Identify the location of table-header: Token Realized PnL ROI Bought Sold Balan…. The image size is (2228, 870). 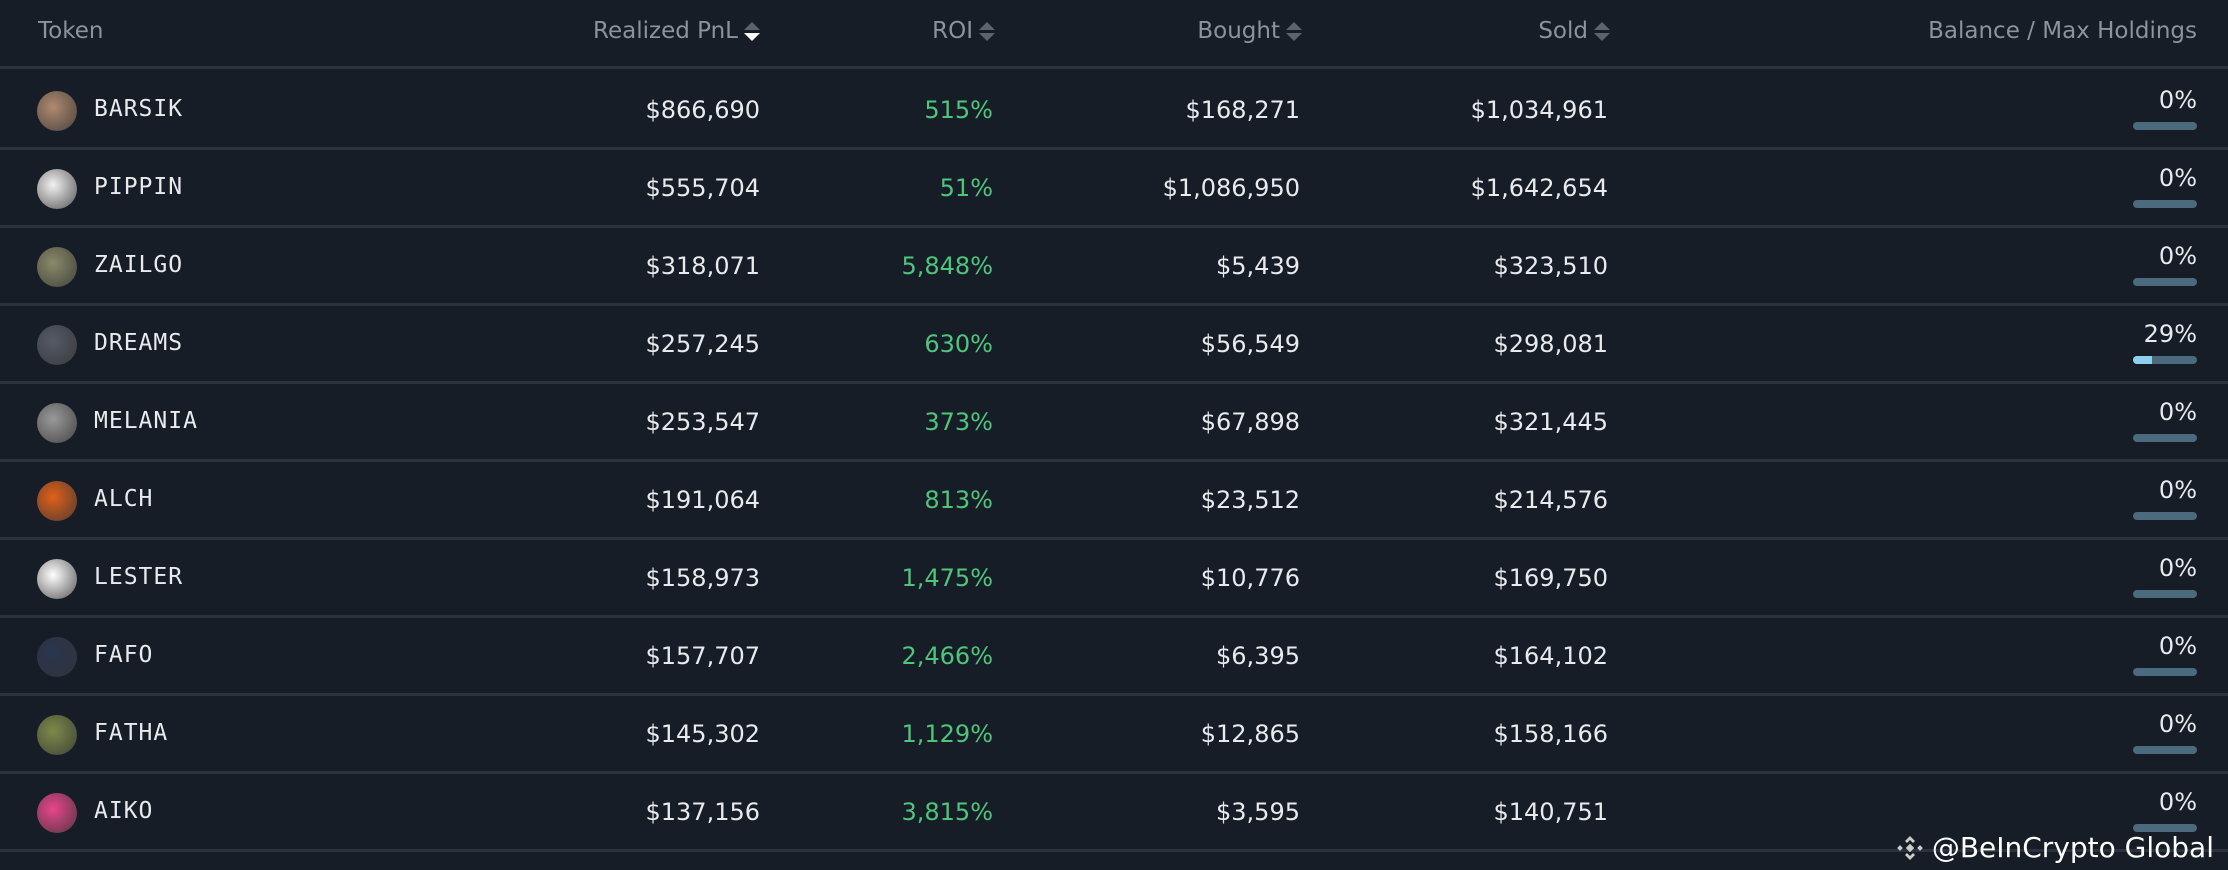
(1114, 34).